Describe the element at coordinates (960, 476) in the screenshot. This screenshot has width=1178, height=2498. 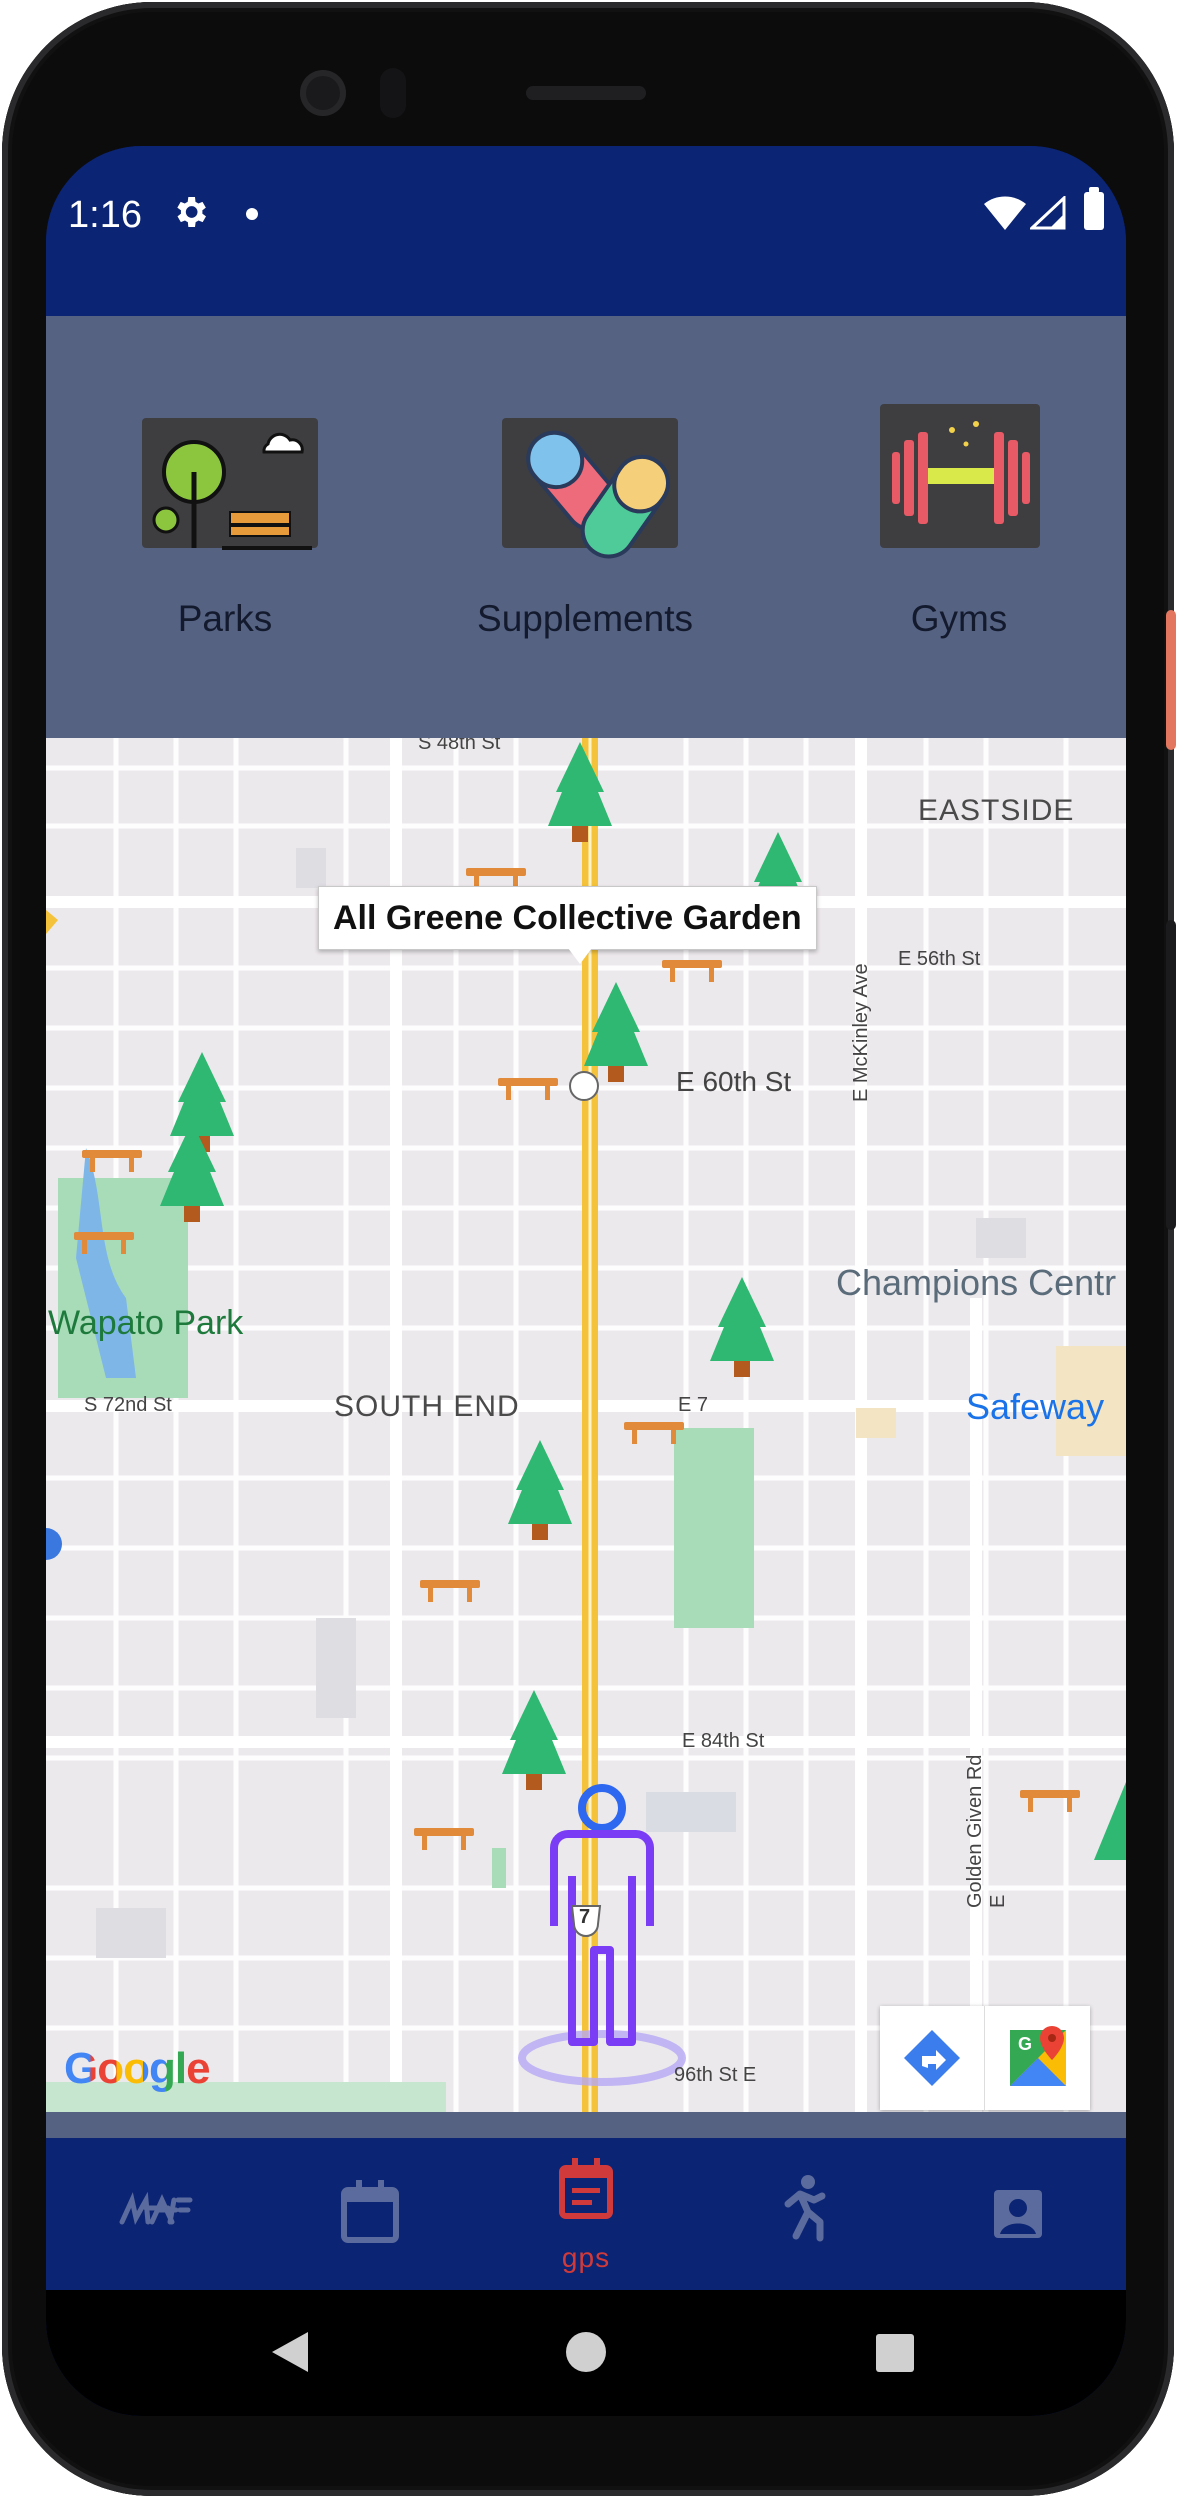
I see `dumbbell-icon` at that location.